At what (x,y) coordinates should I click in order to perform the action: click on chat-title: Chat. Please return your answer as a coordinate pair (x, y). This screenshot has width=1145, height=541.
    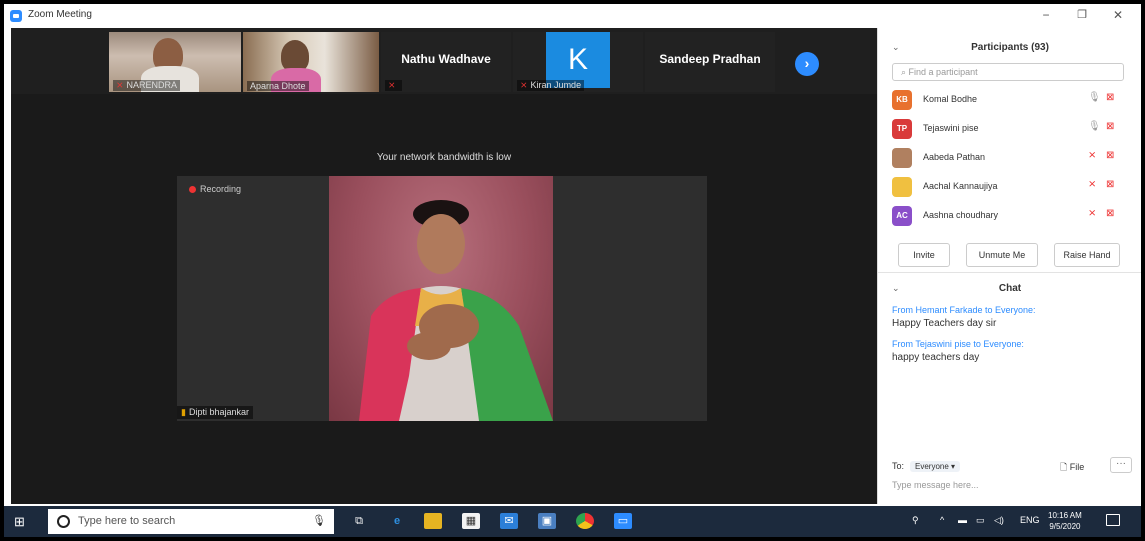
    Looking at the image, I should click on (1010, 288).